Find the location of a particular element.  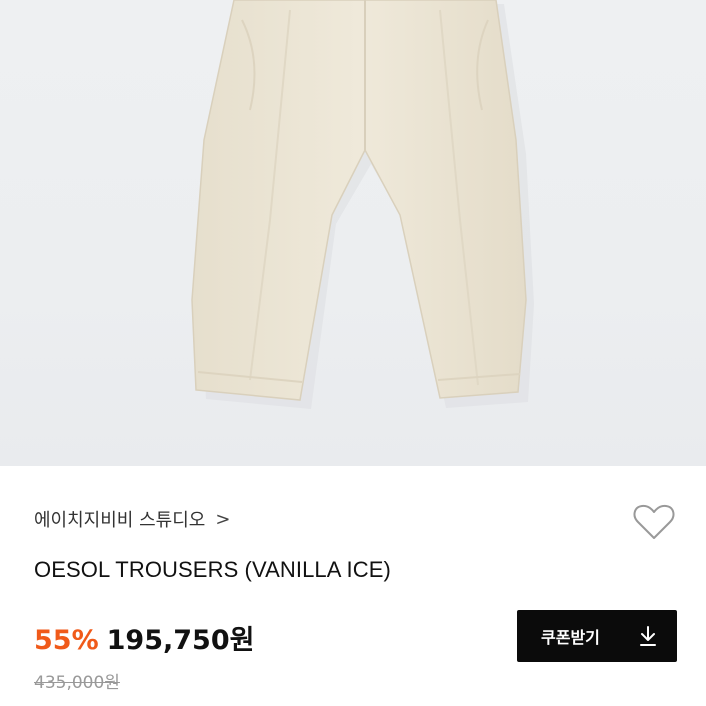

coupon-download-button: 쿠폰받기 is located at coordinates (597, 636).